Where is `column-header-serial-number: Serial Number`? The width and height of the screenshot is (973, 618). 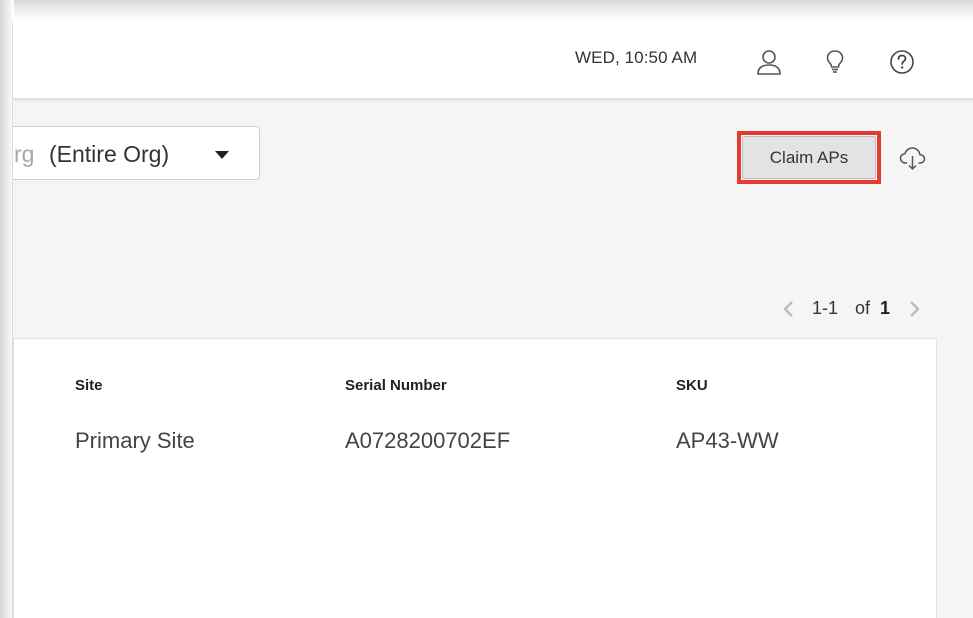 column-header-serial-number: Serial Number is located at coordinates (396, 385).